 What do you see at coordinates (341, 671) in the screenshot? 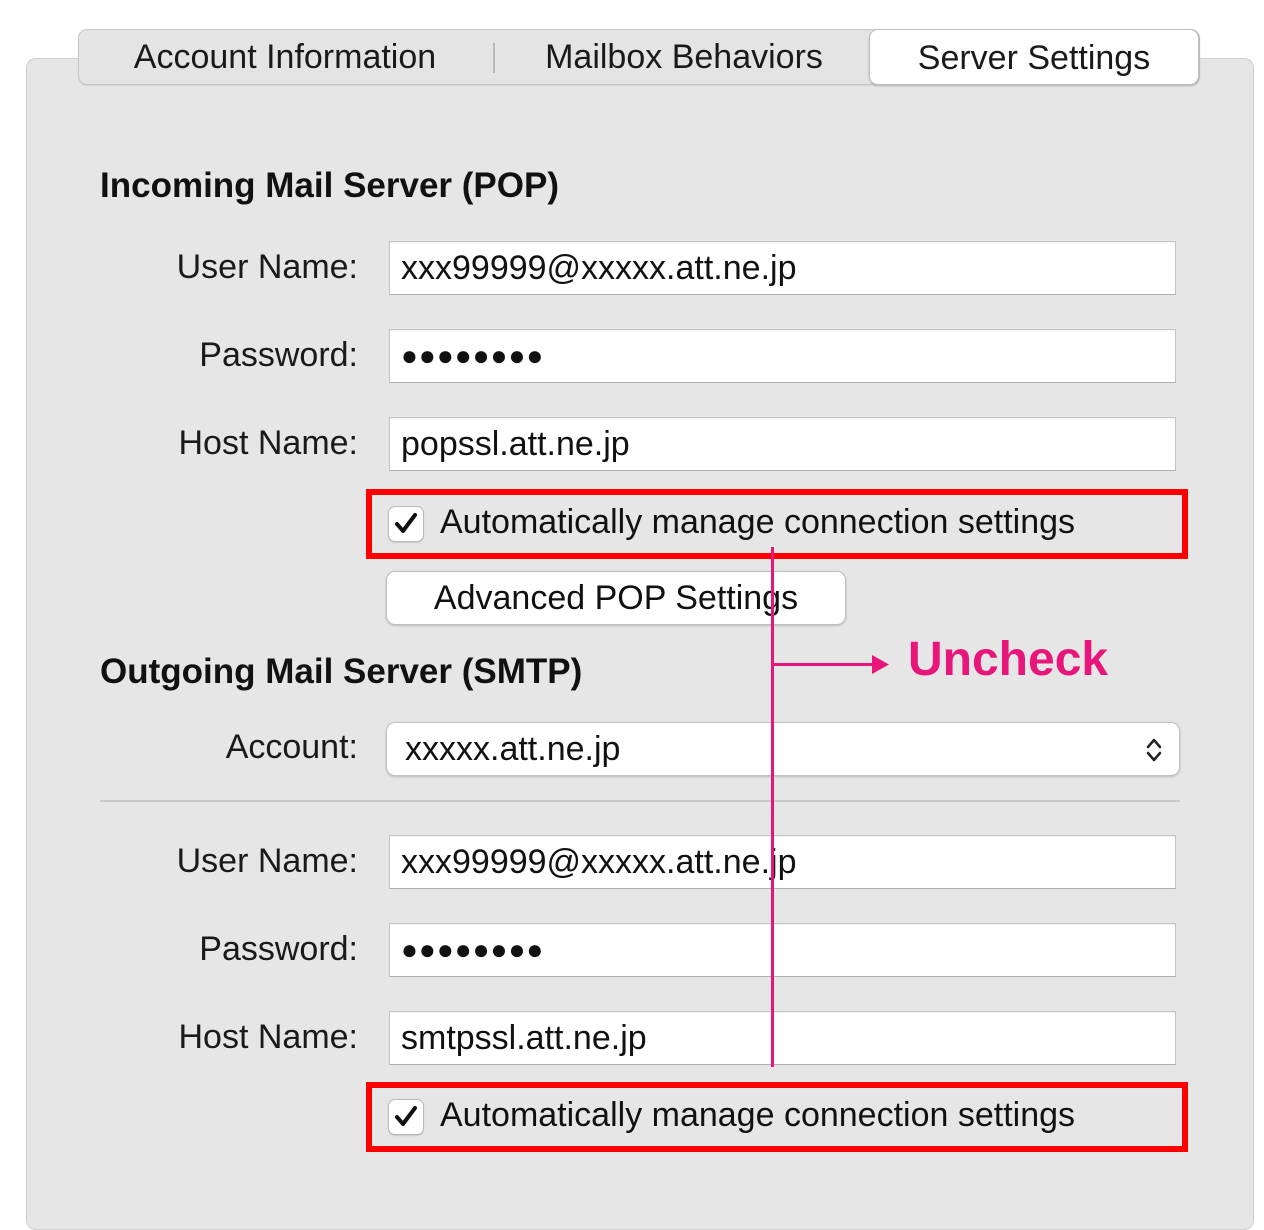
I see `outgoing-heading: Outgoing Mail Server (SMTP)` at bounding box center [341, 671].